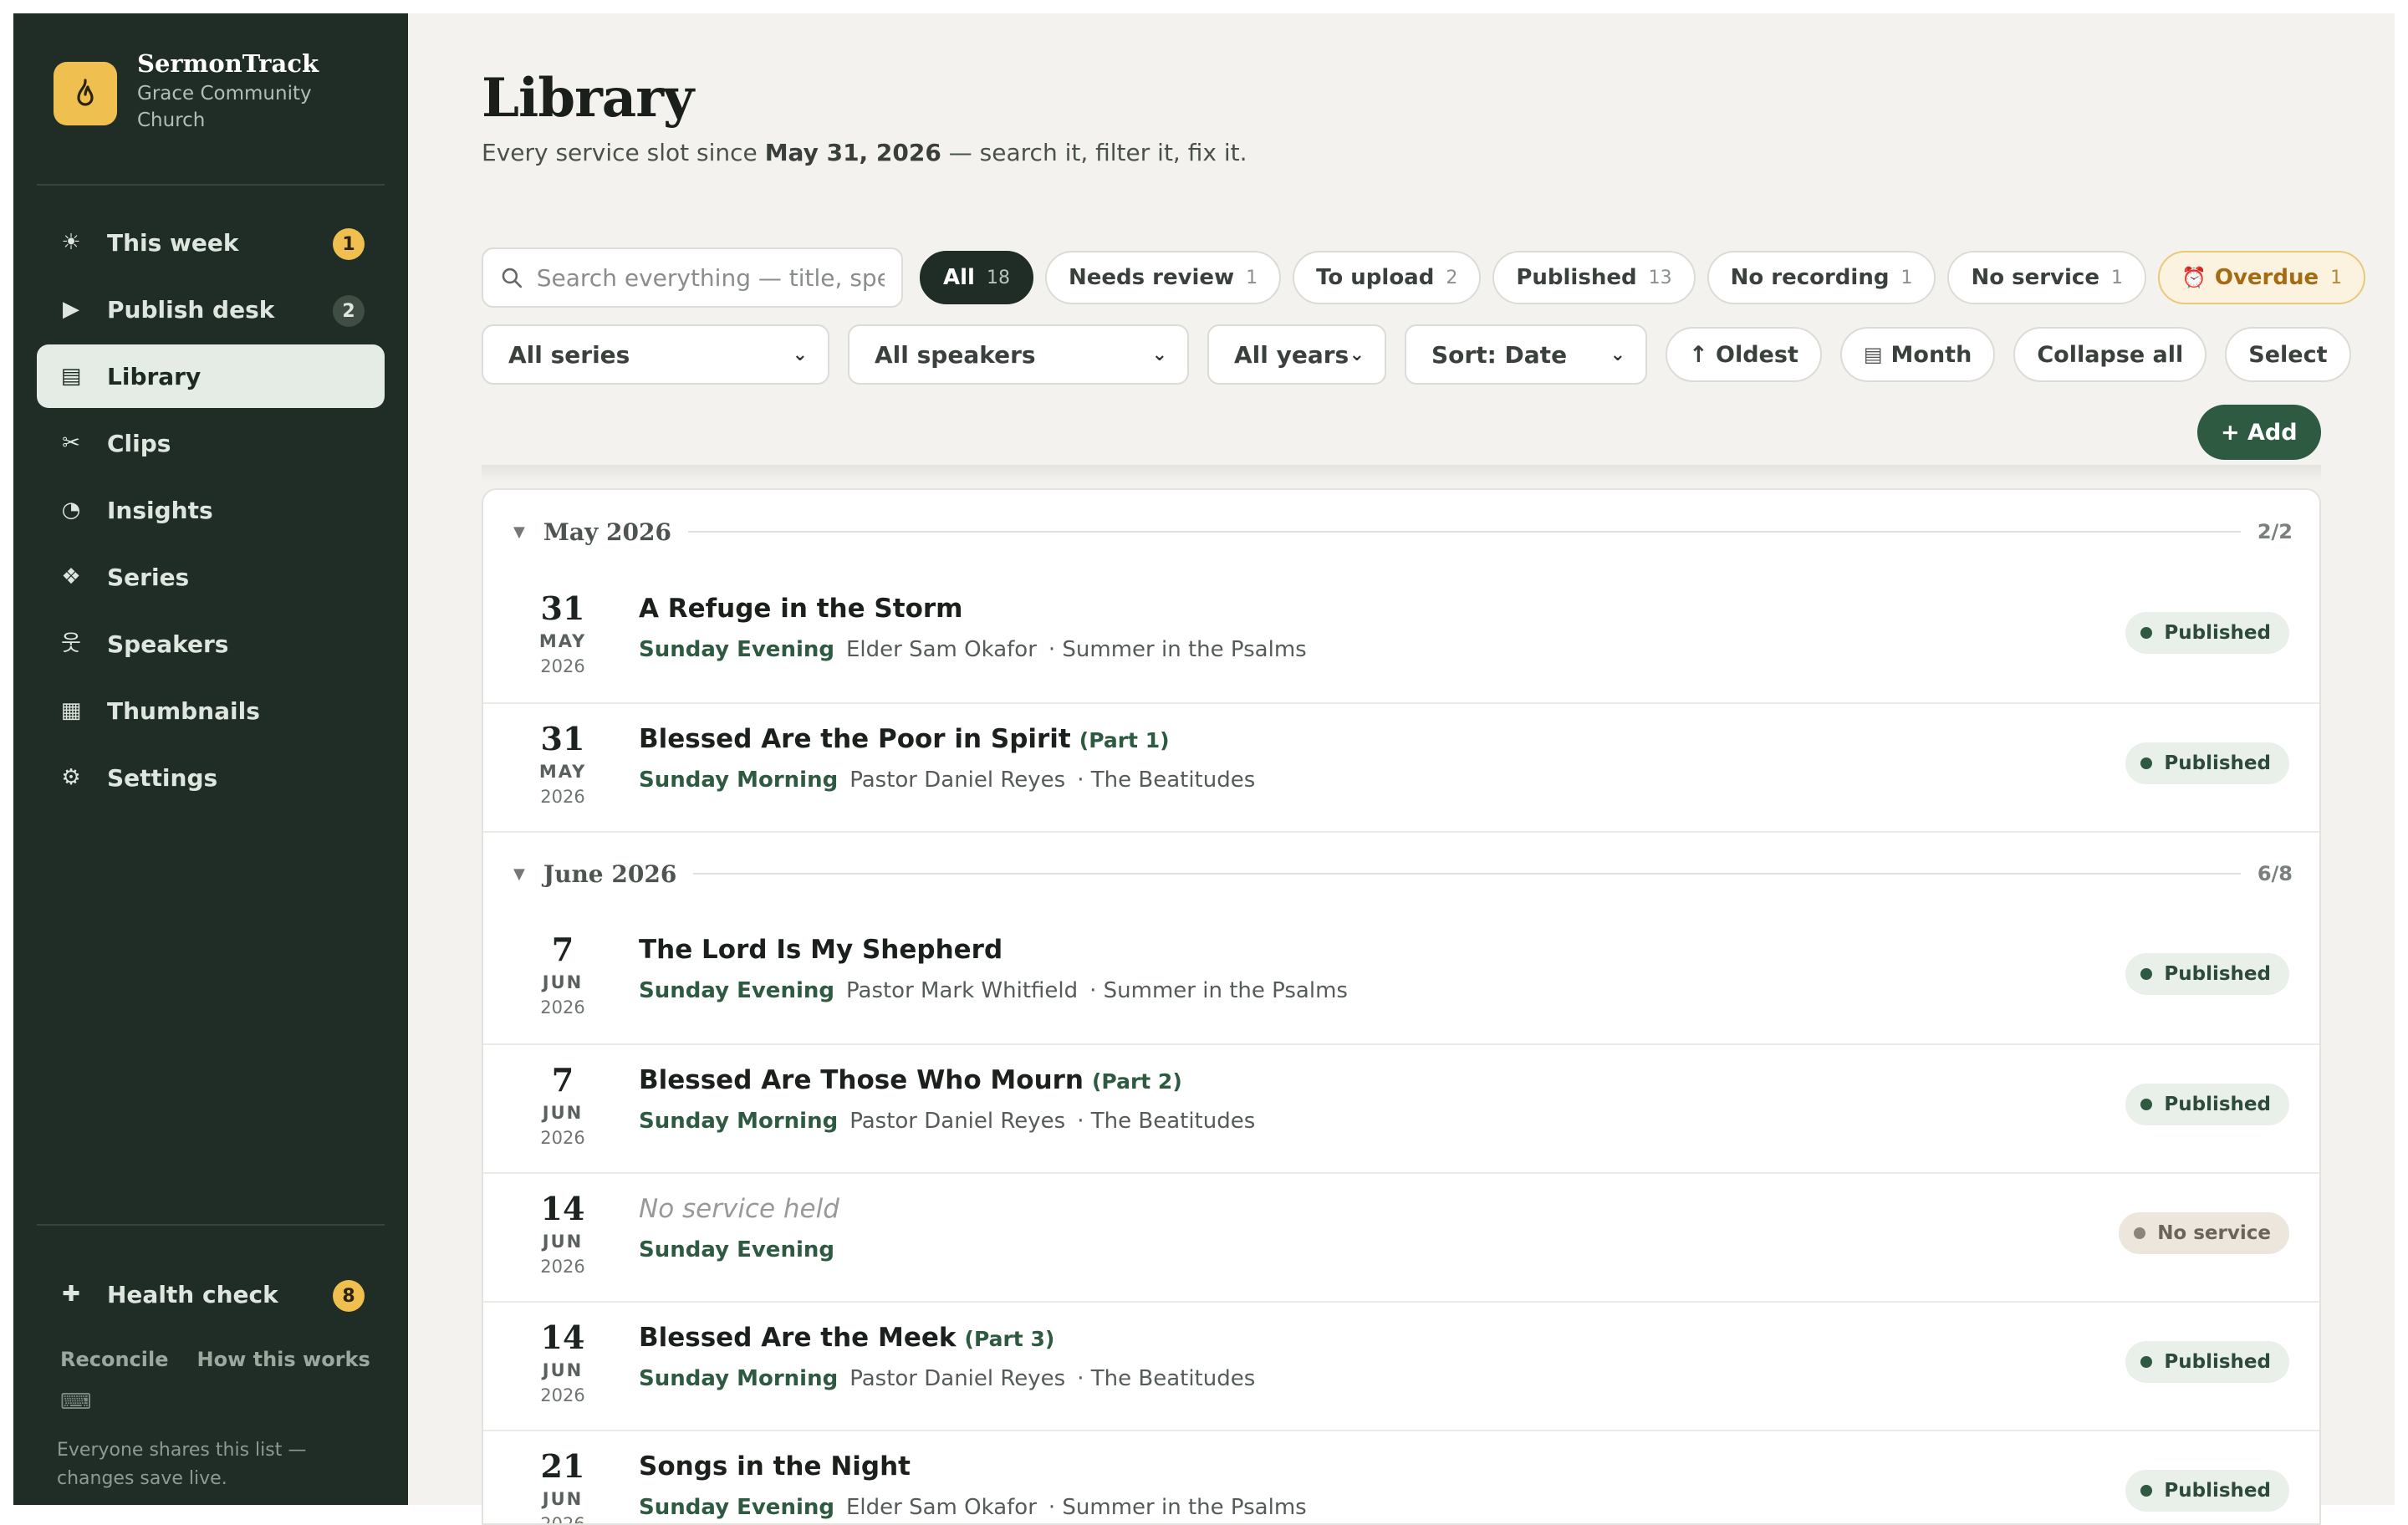 This screenshot has width=2408, height=1525. I want to click on chip-published: Published 13, so click(1594, 277).